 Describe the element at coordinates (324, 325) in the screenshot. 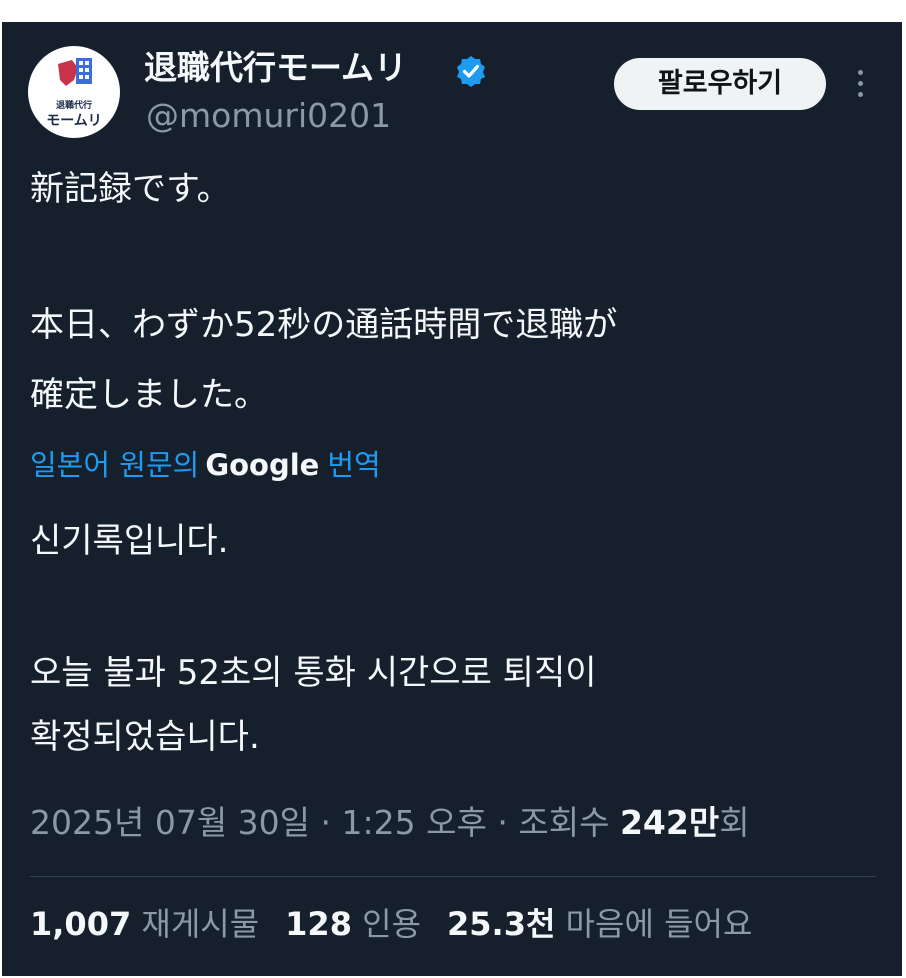

I see `tweet-text-line: 本日、わずか52秒の通話時間で退職が` at that location.